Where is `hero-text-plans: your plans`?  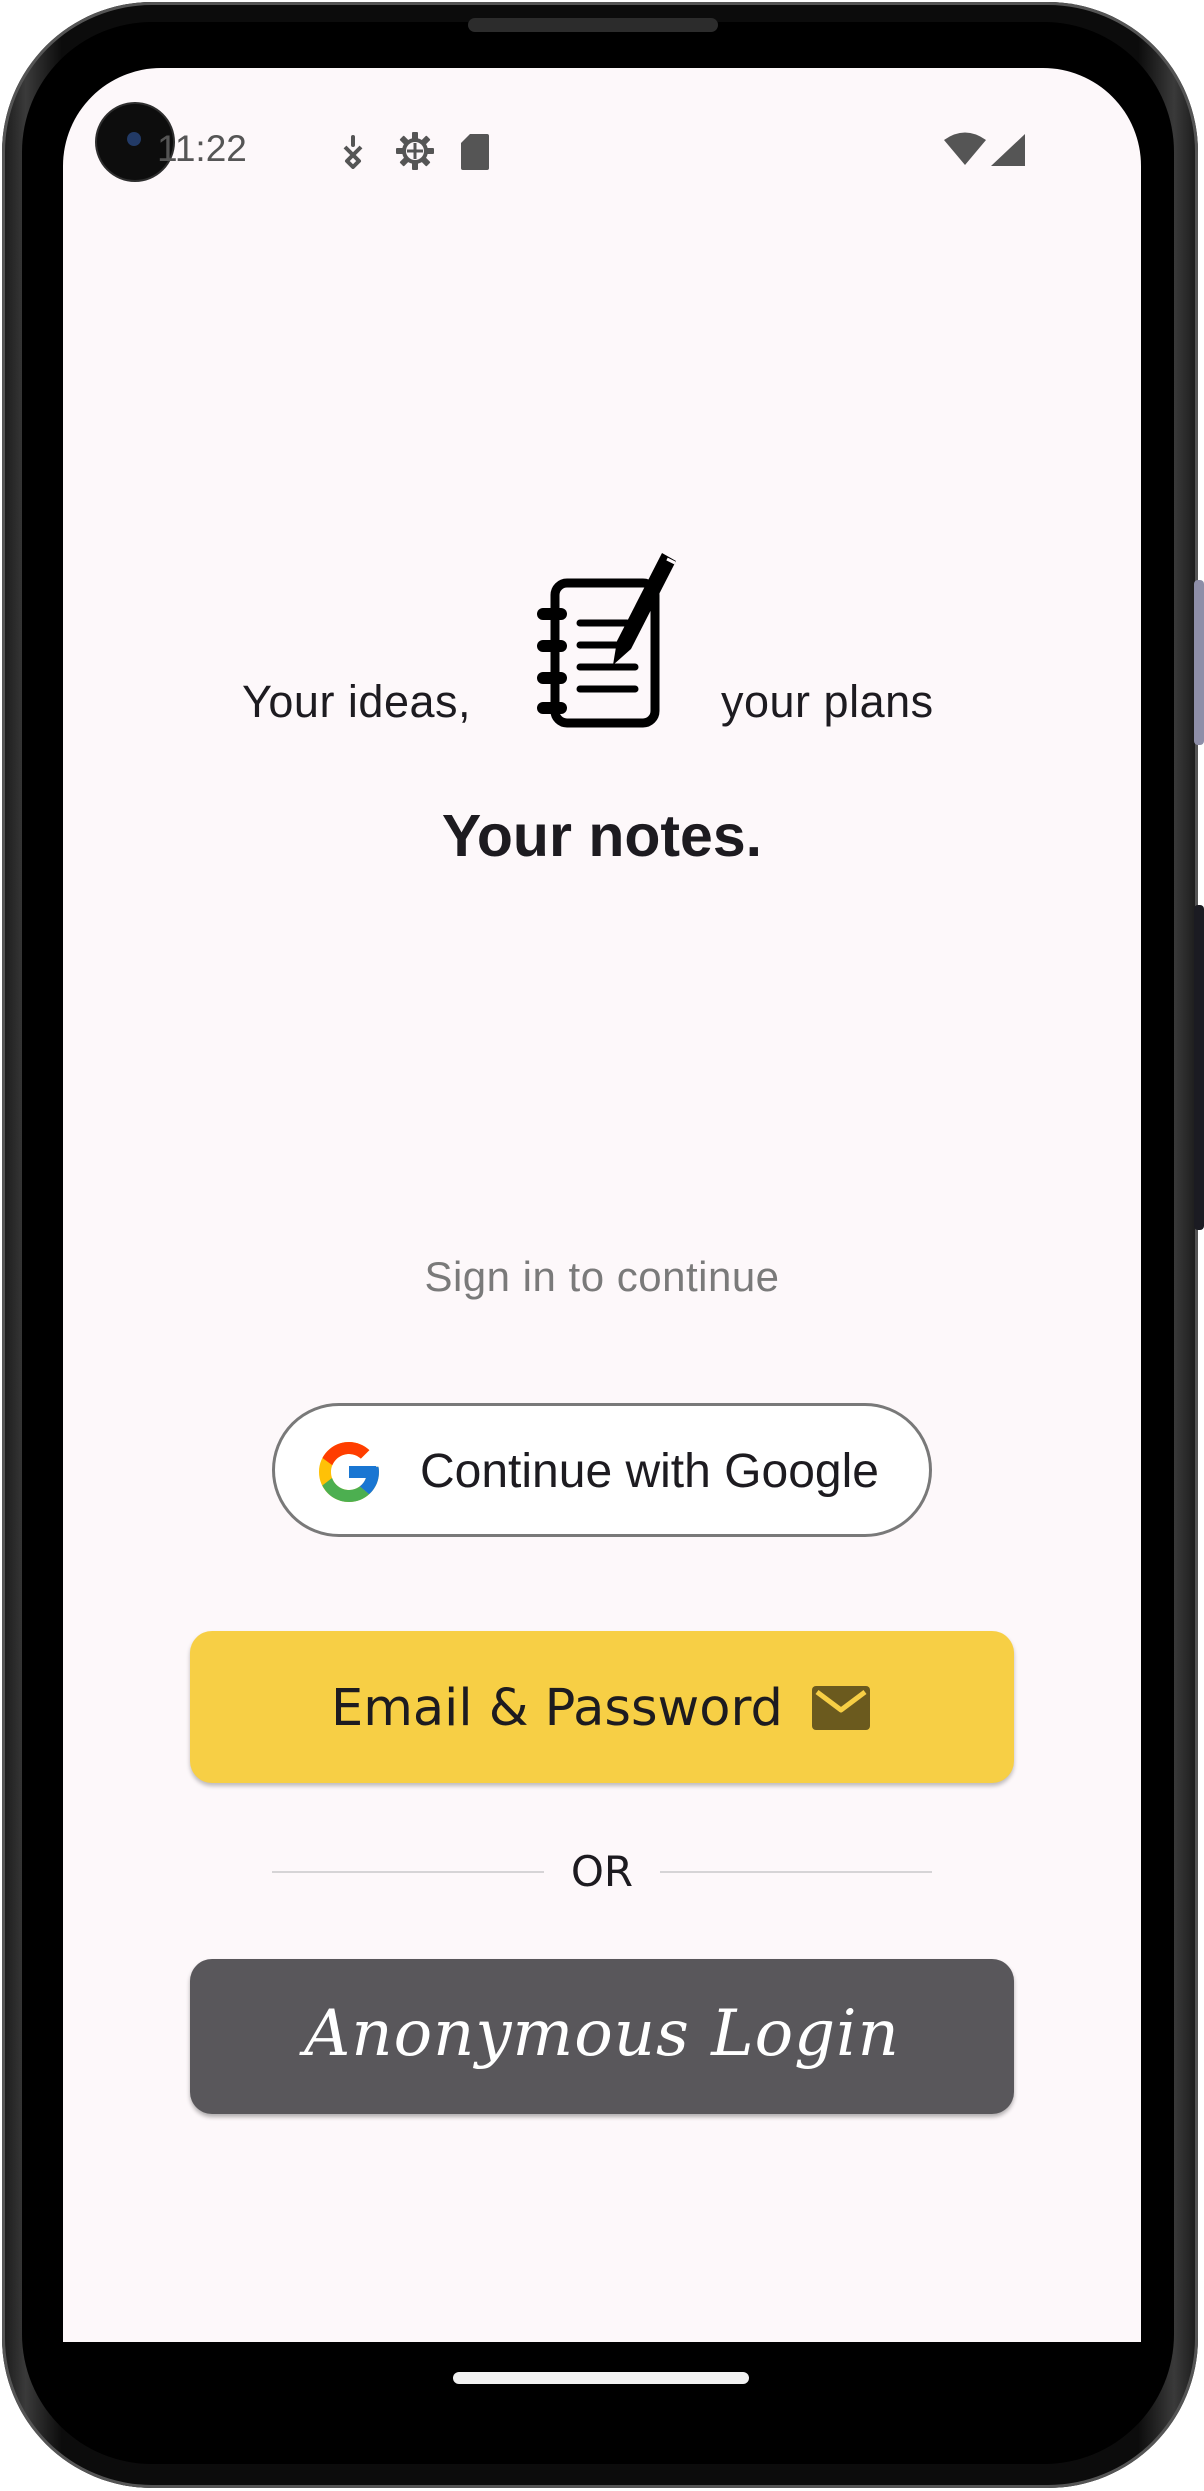 hero-text-plans: your plans is located at coordinates (827, 701).